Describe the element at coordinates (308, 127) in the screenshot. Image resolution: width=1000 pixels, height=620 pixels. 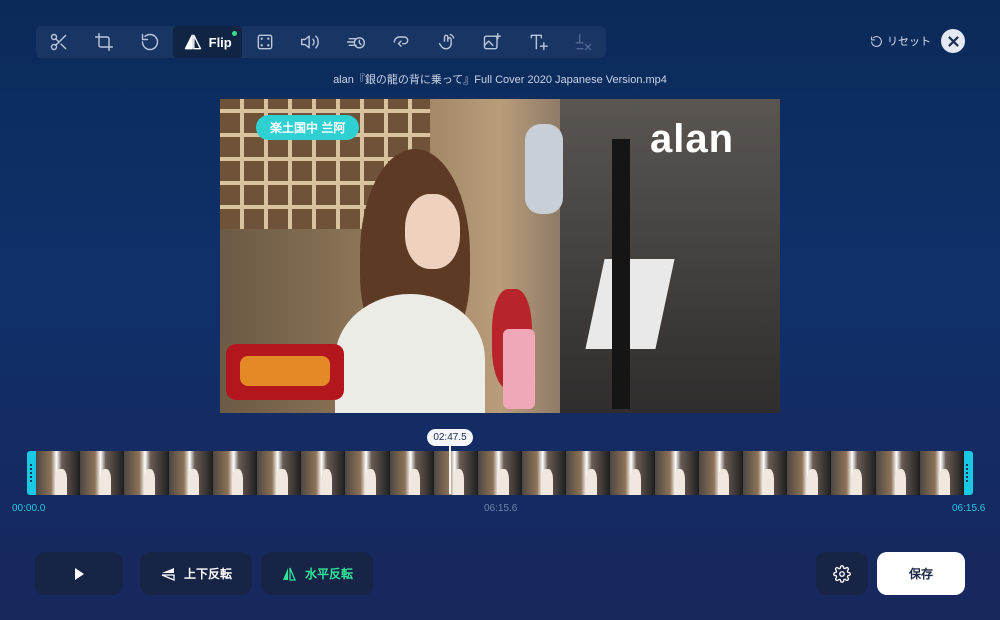
I see `video-channel-tag: 楽土国中 兰阿` at that location.